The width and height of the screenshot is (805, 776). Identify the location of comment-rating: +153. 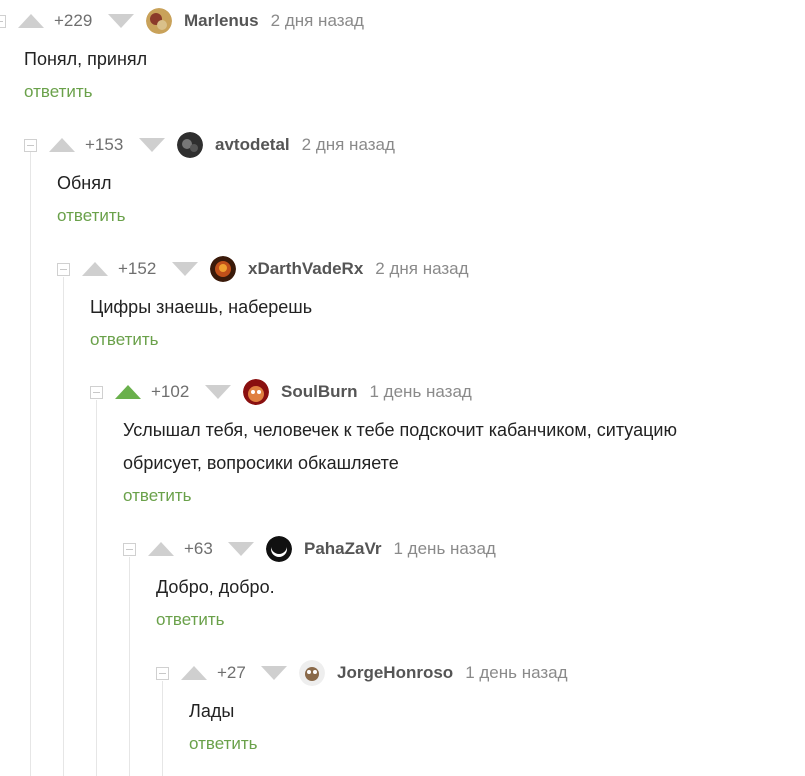
(104, 144).